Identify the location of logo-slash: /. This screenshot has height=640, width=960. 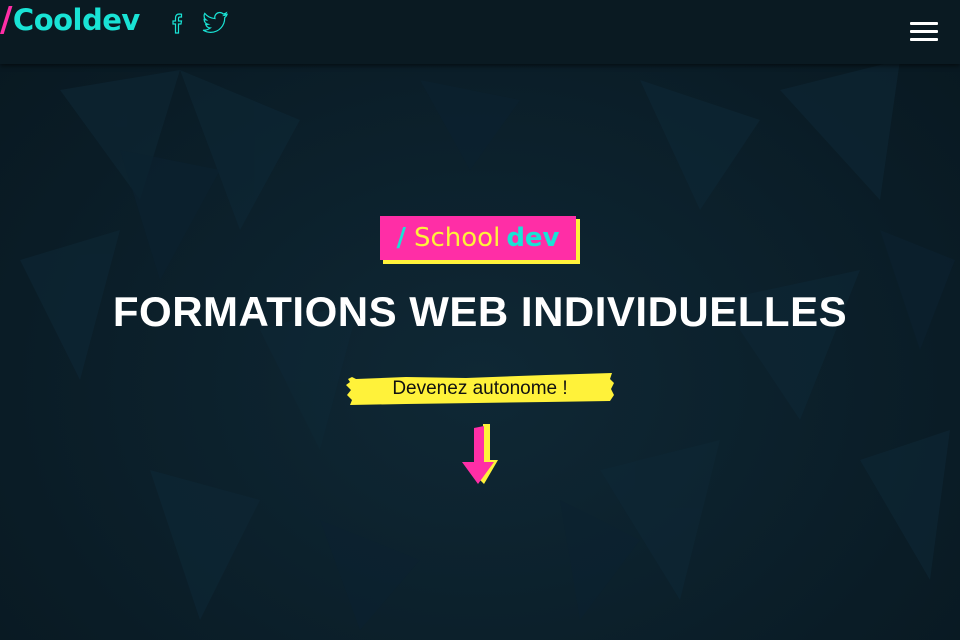
(6, 20).